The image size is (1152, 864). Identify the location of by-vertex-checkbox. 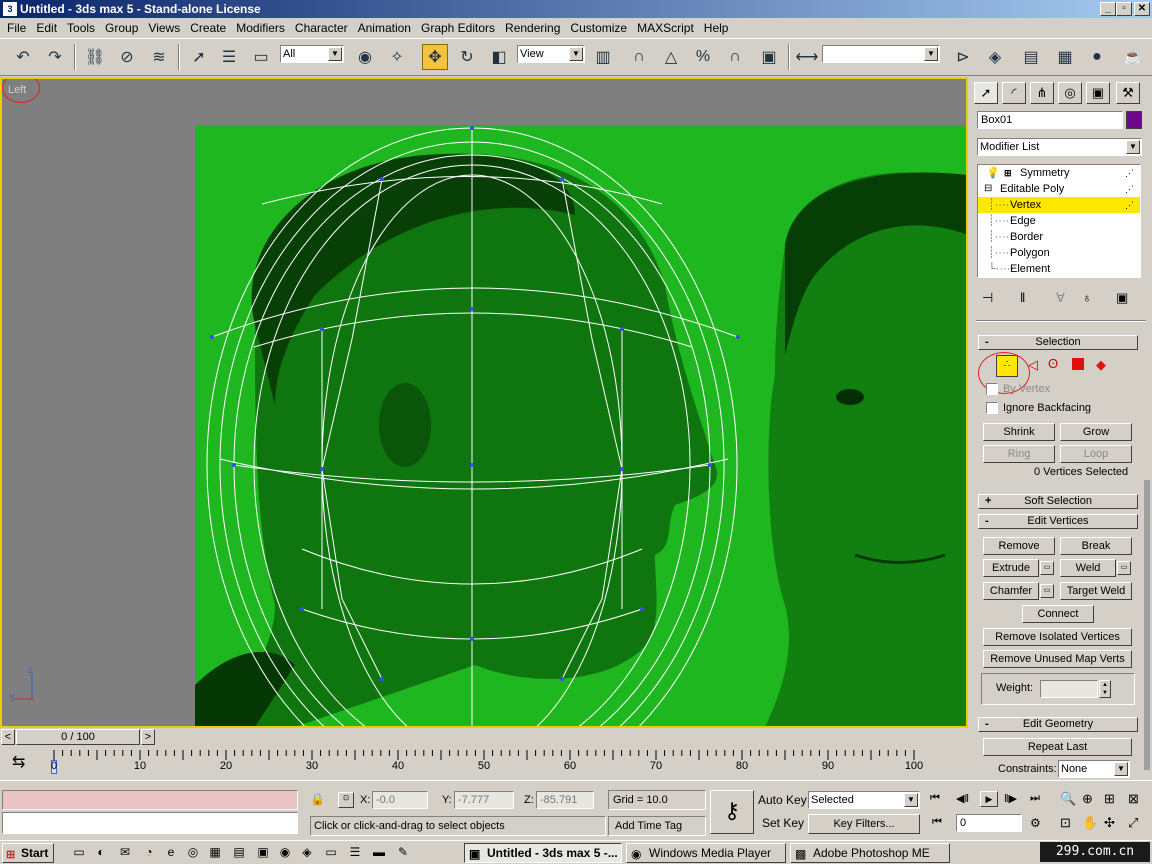
(992, 389).